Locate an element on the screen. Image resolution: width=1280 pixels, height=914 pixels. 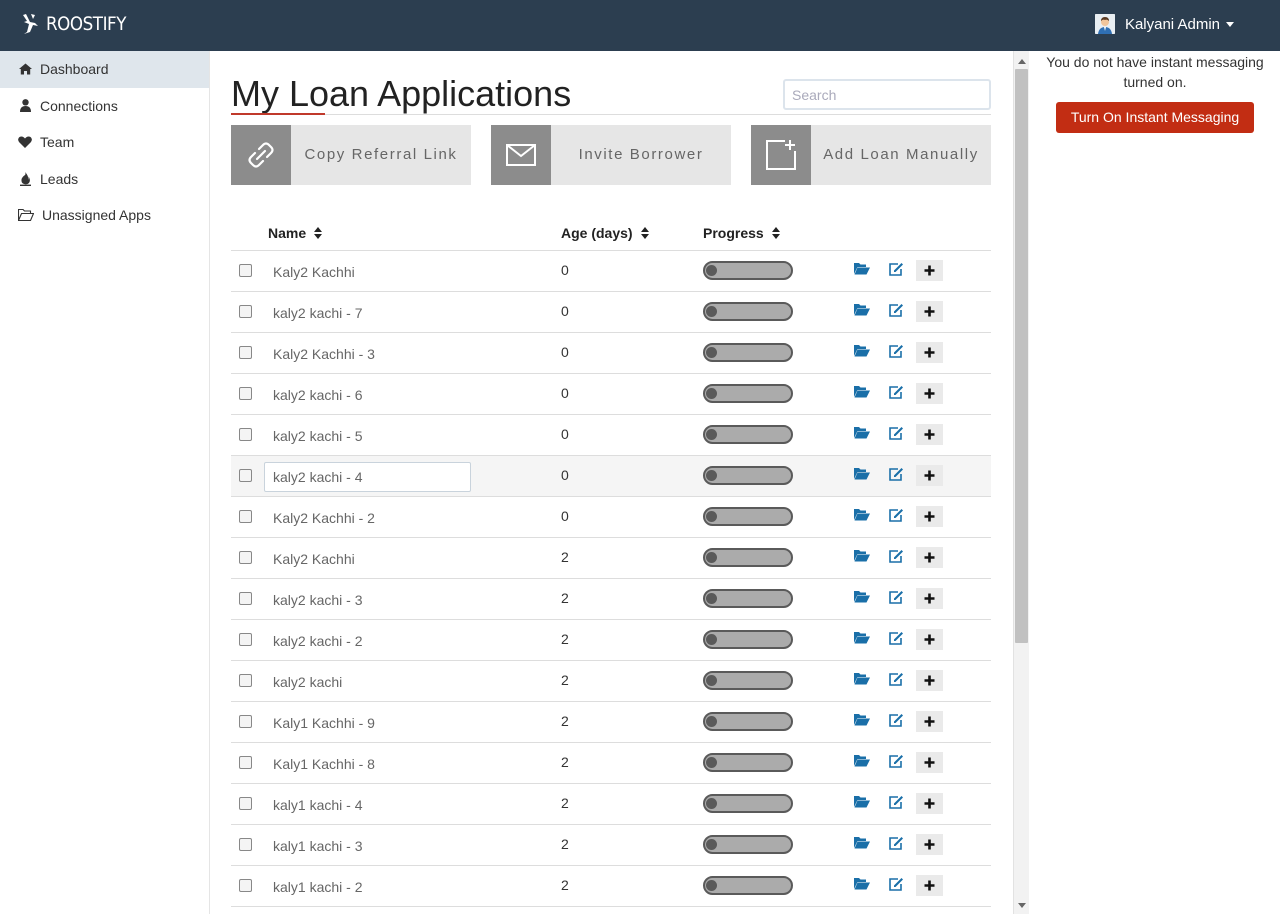
table-row: kaly1 kachi - 2 2 is located at coordinates (611, 886).